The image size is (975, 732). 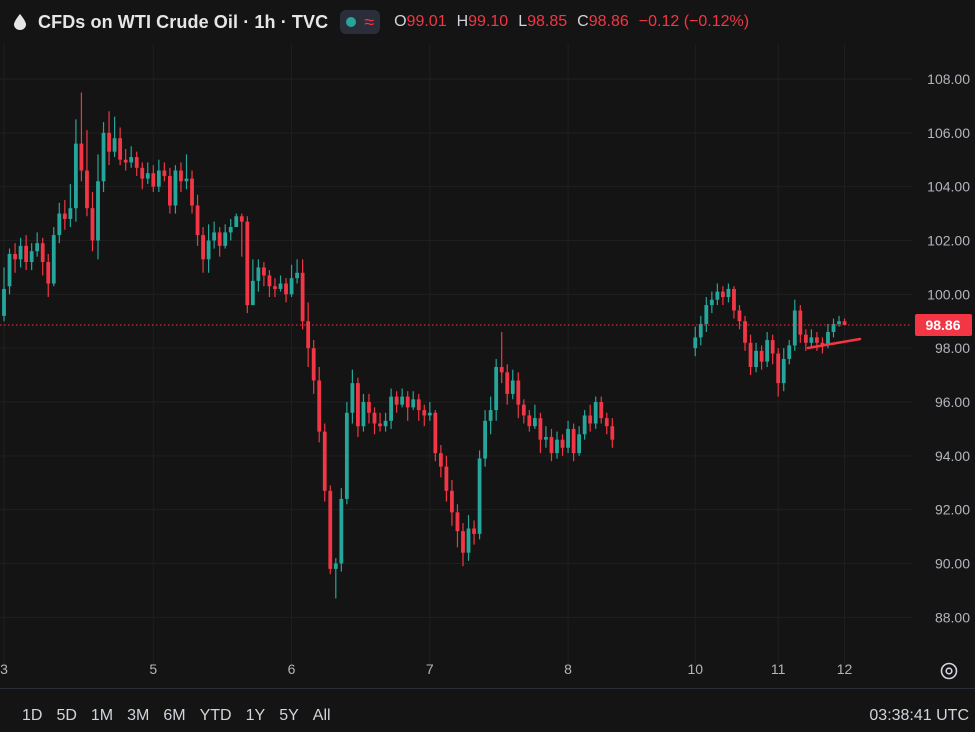 I want to click on x-tick-label: 3, so click(x=4, y=669).